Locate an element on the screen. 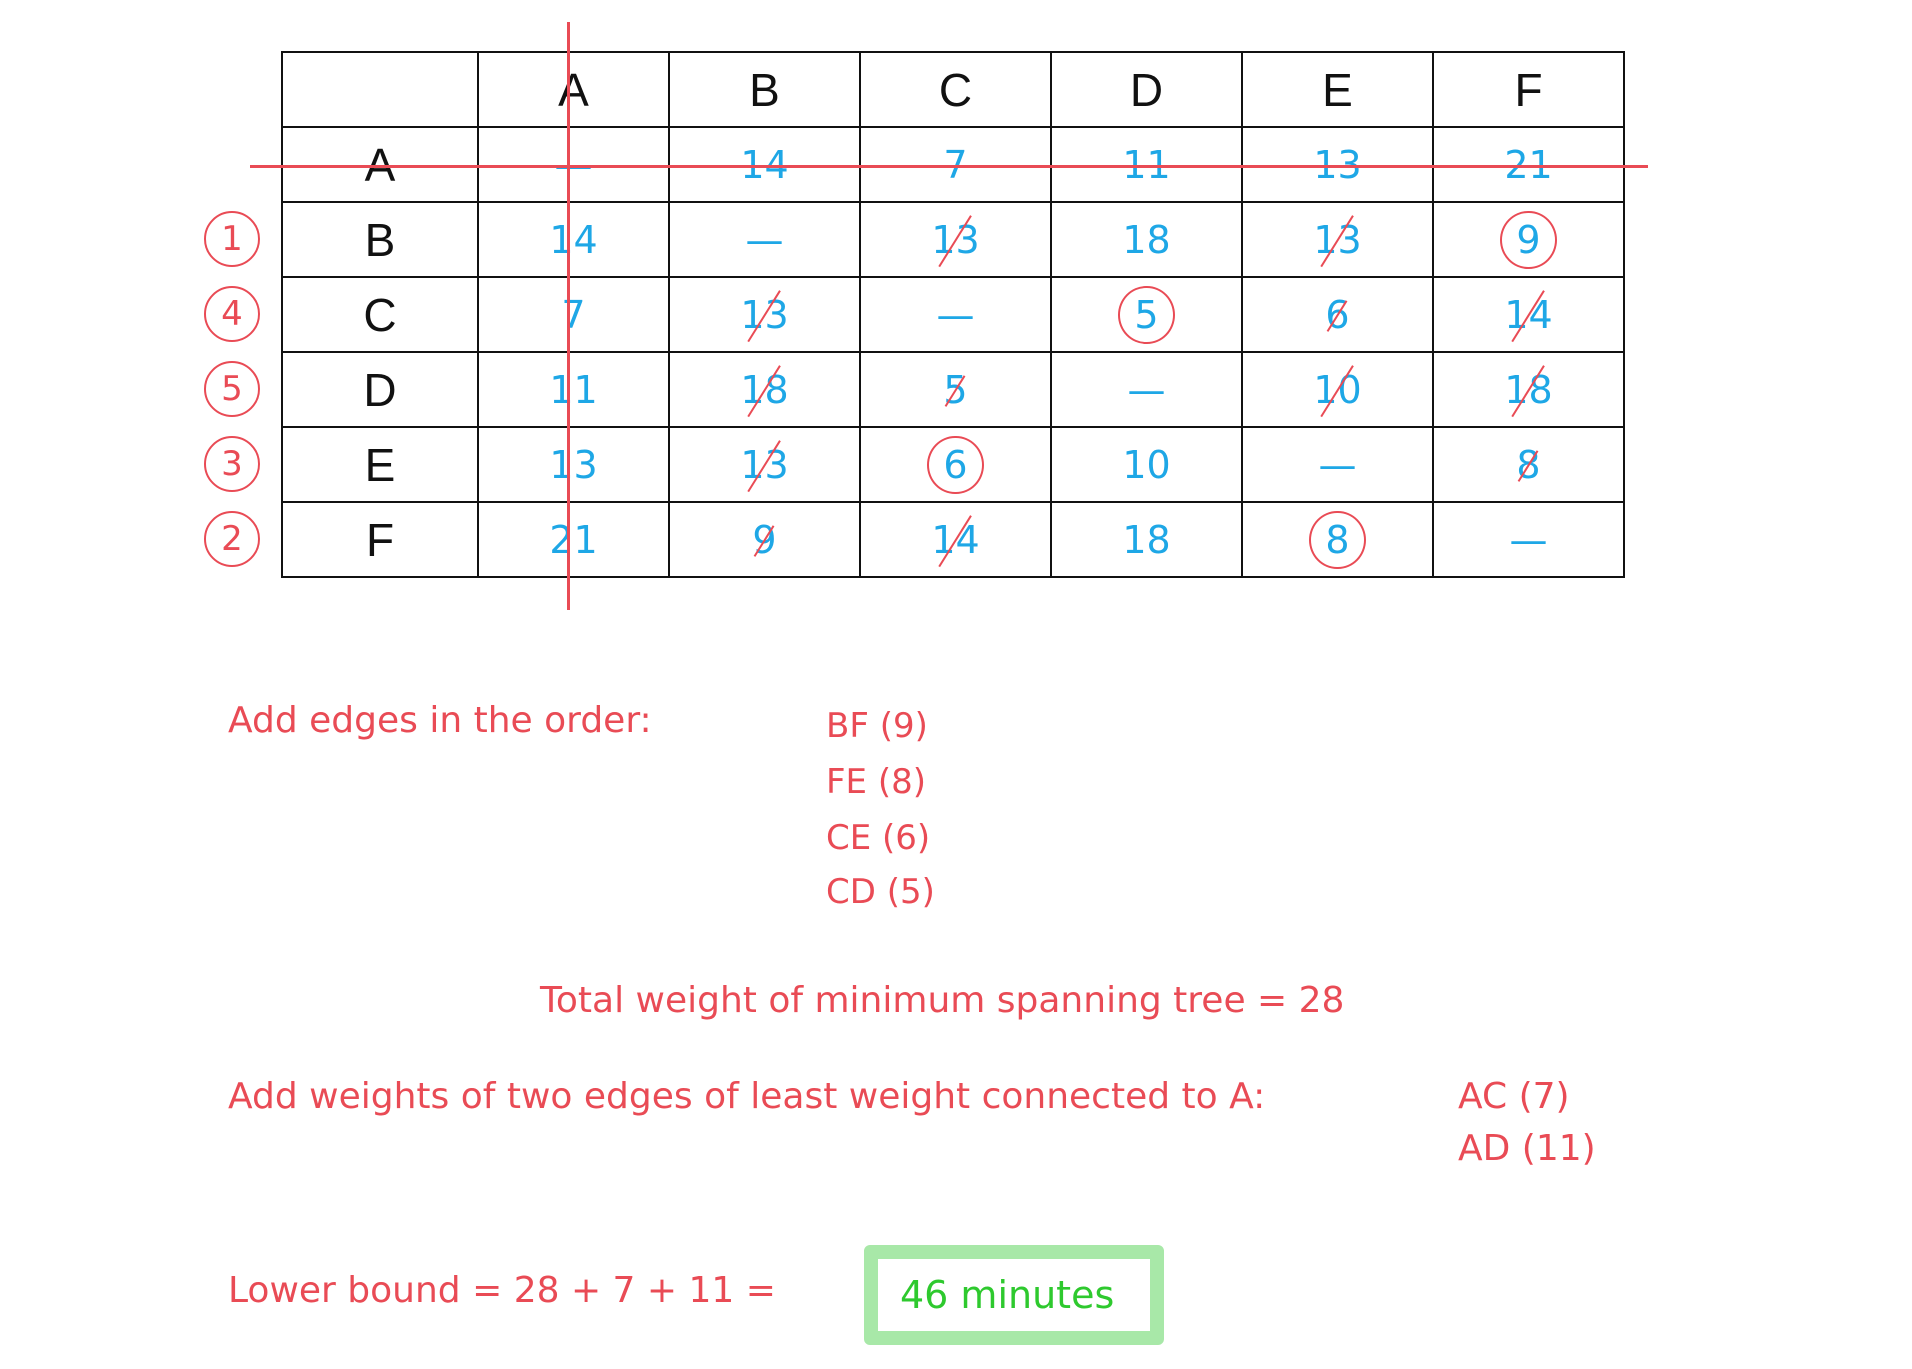 Image resolution: width=1912 pixels, height=1369 pixels. selected-weight: 8 is located at coordinates (1337, 539).